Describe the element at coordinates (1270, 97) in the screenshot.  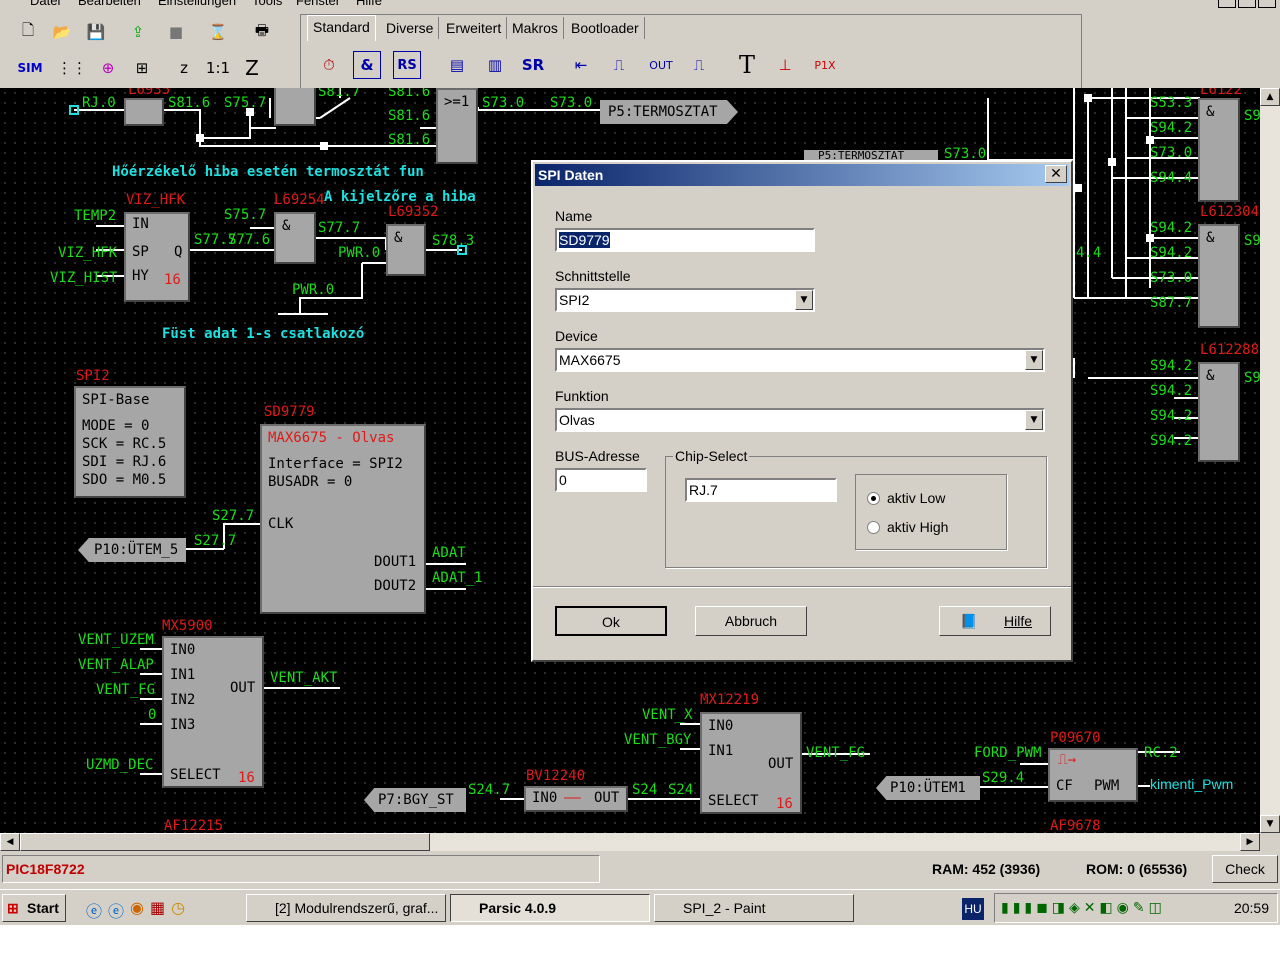
I see `scroll-up-icon: ▲` at that location.